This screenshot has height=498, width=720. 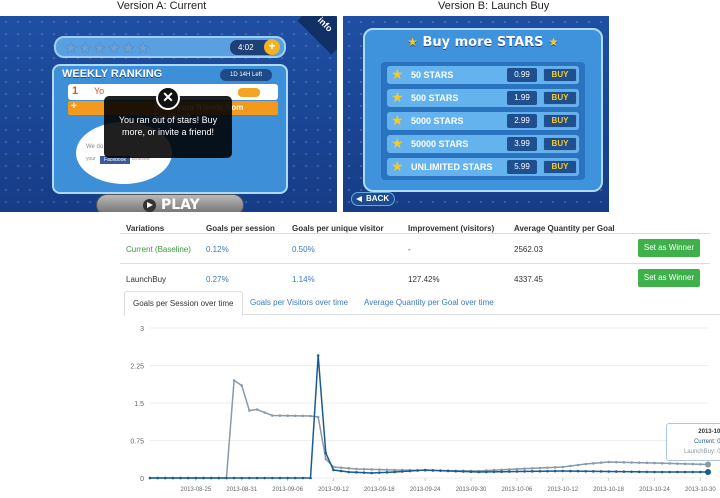 I want to click on y-tick-label: 1.5, so click(x=139, y=404).